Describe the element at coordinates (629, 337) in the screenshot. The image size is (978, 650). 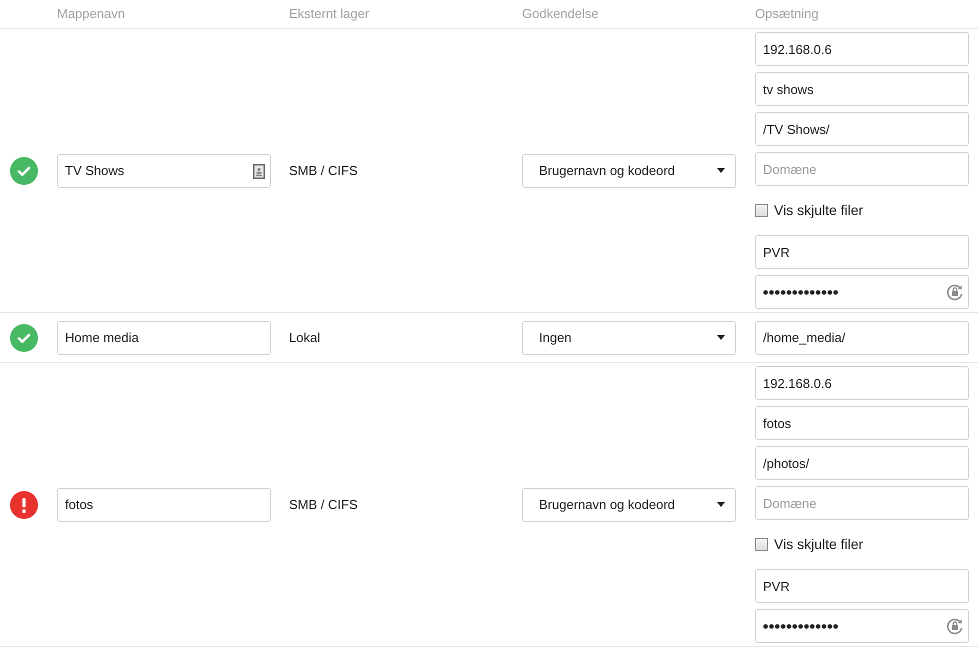
I see `authentication-select: Ingen` at that location.